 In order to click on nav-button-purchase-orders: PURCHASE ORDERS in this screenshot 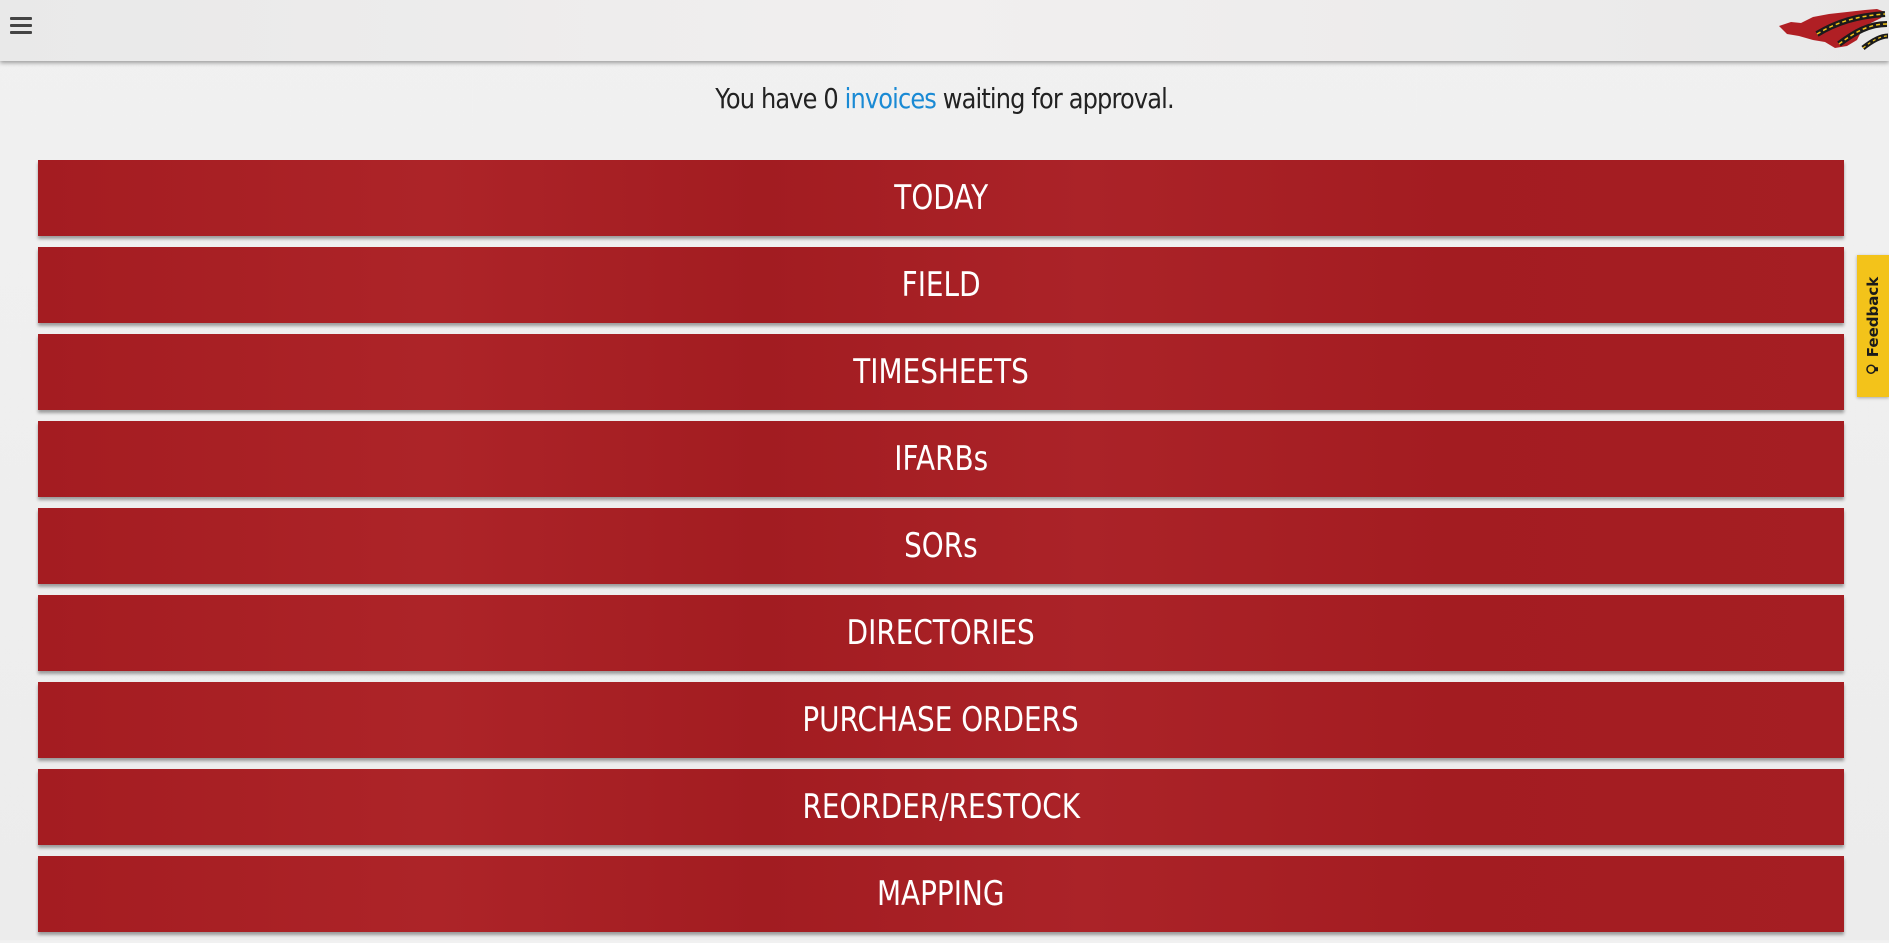, I will do `click(941, 720)`.